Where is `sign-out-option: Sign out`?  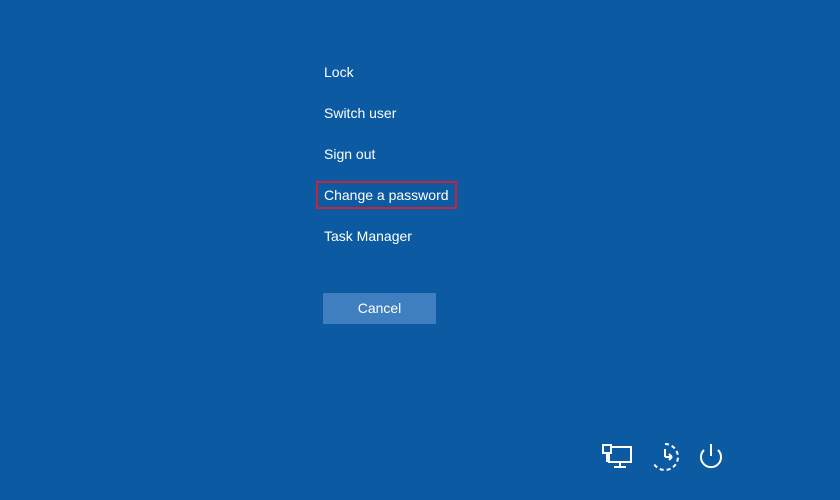
sign-out-option: Sign out is located at coordinates (349, 154).